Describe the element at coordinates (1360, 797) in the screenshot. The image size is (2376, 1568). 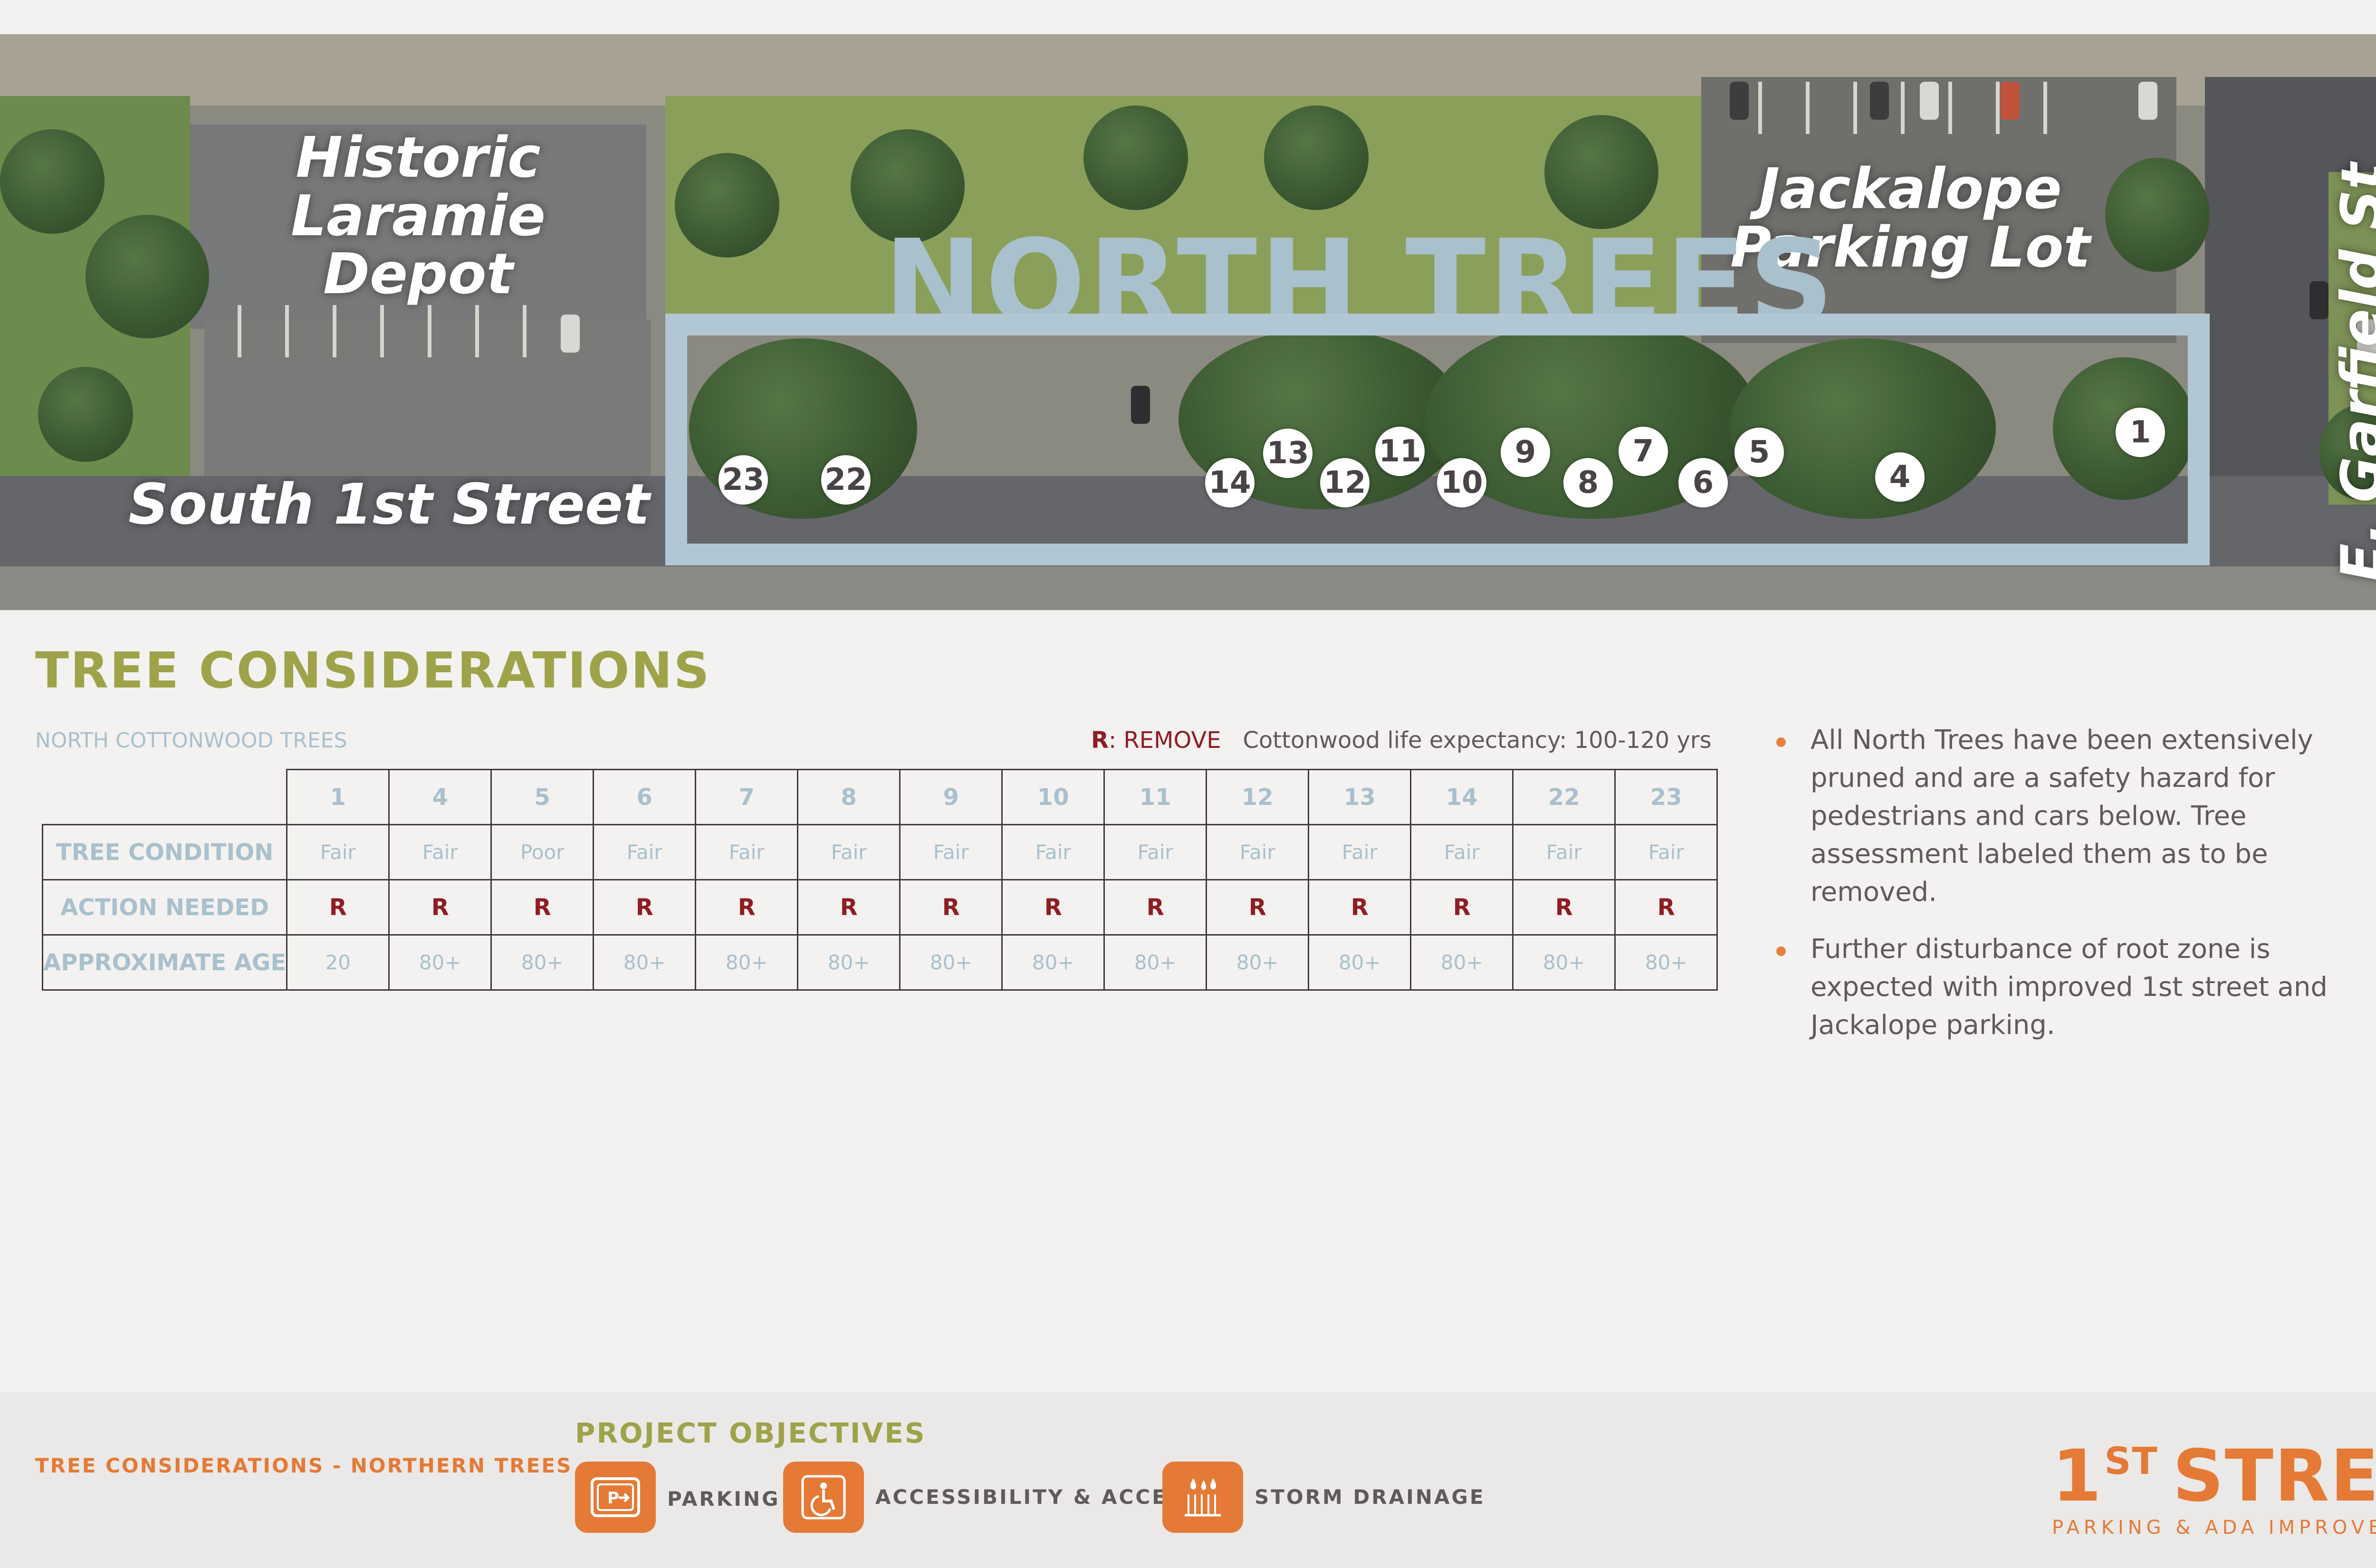
I see `column-header: 13` at that location.